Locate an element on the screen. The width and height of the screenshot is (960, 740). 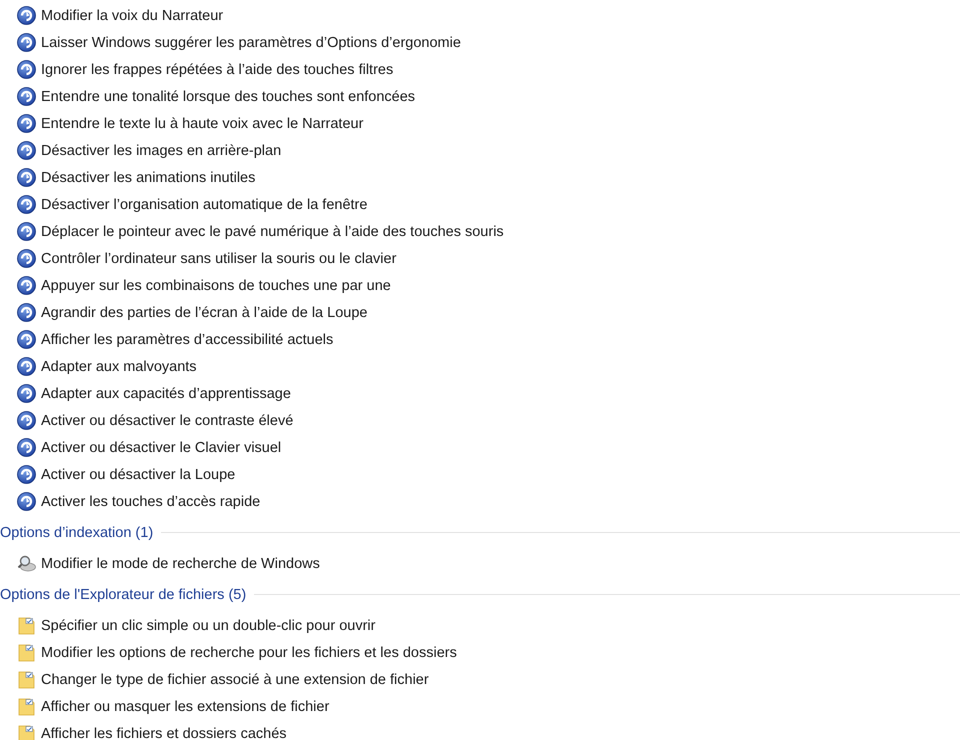
settings-link: Modifier les options de recherche pour les fichiers et les dossiers is located at coordinates (249, 652).